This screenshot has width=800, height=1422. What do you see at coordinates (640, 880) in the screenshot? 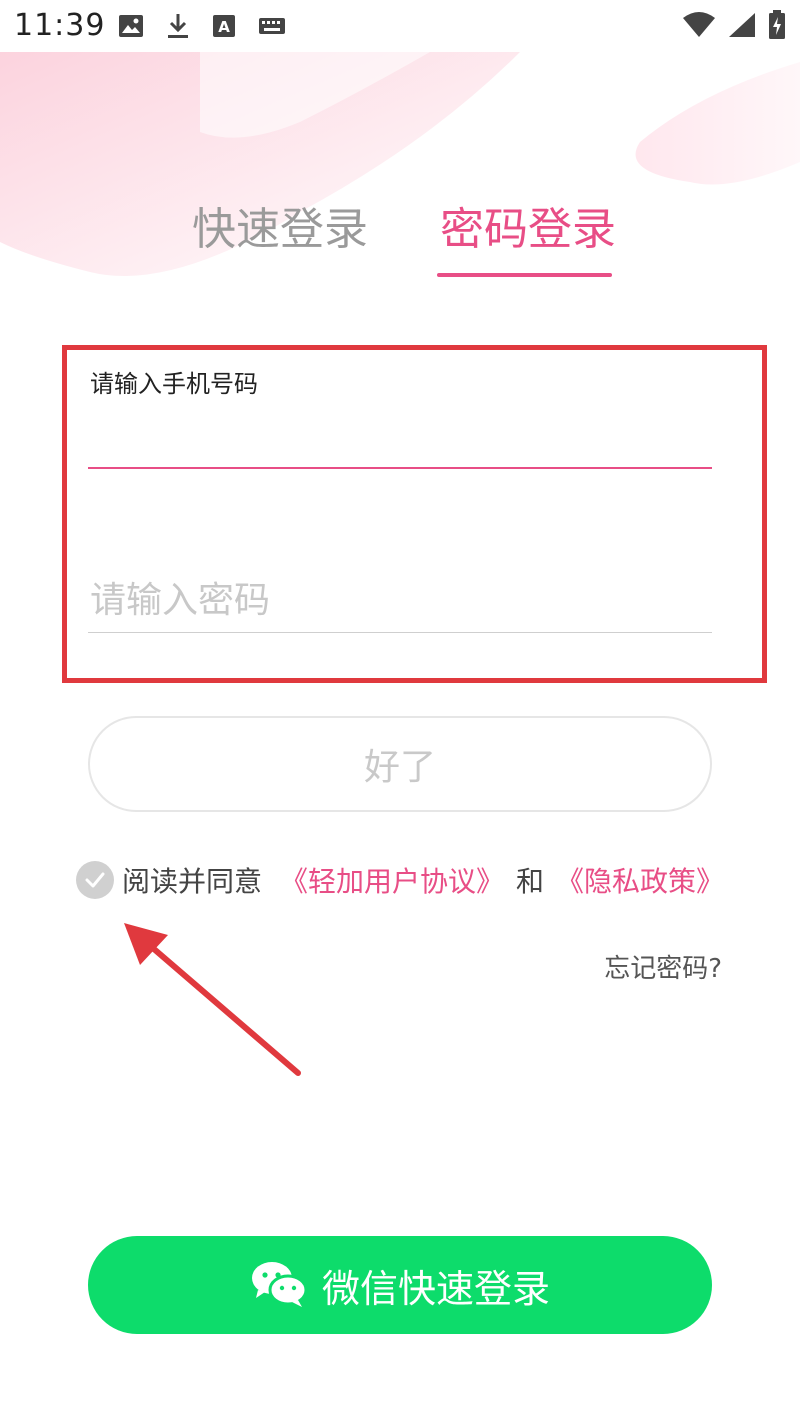
I see `privacy-policy-link: 《隐私政策》` at bounding box center [640, 880].